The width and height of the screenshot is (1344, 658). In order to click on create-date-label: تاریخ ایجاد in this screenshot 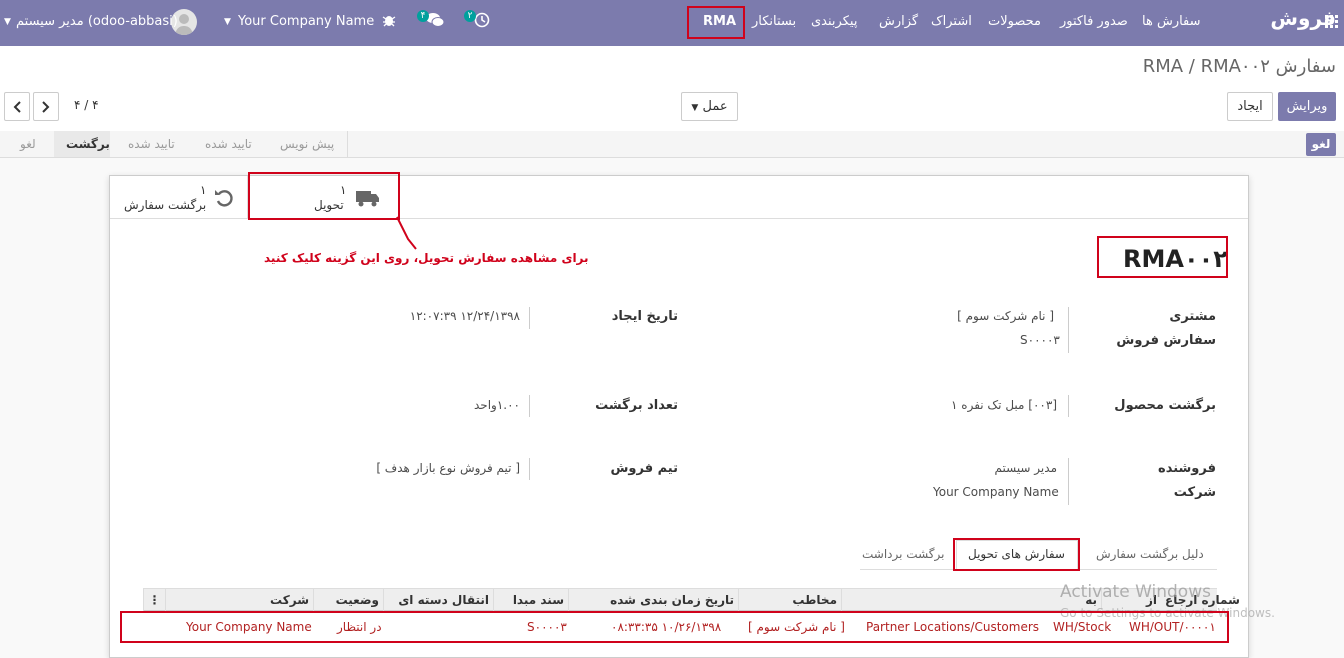, I will do `click(644, 316)`.